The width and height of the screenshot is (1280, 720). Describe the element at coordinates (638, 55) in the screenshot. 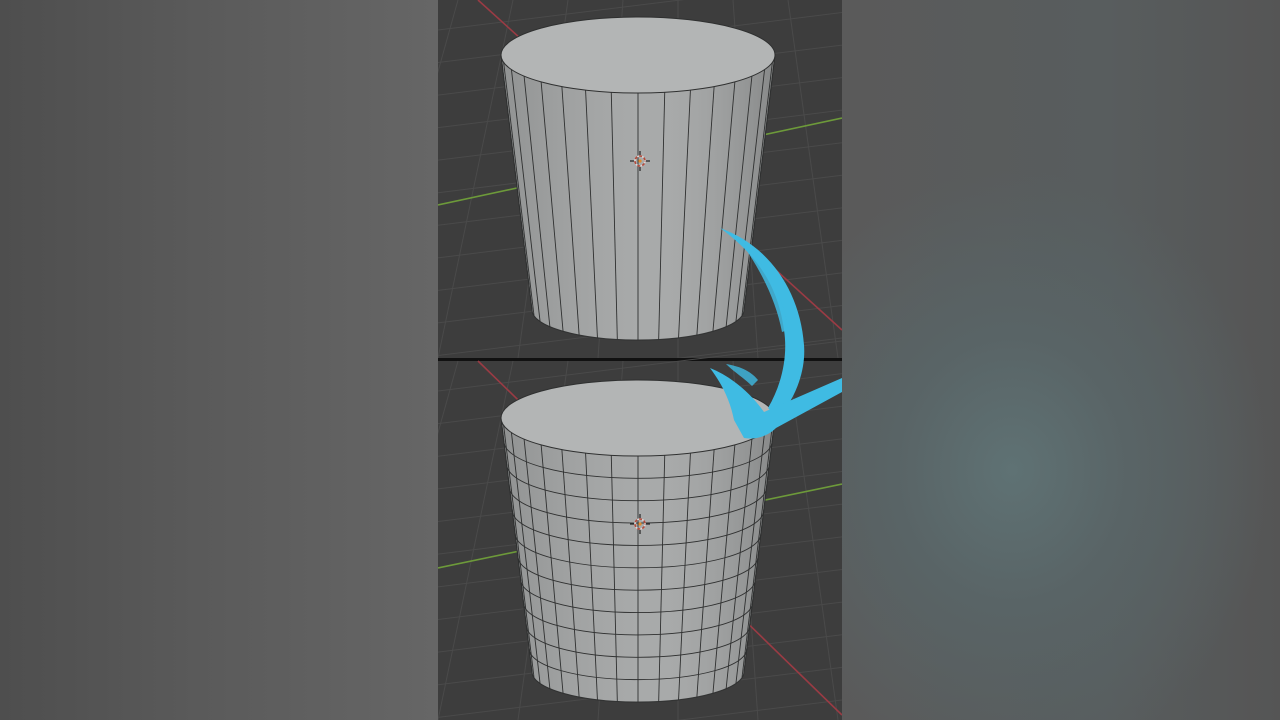

I see `cylinder-top-cap` at that location.